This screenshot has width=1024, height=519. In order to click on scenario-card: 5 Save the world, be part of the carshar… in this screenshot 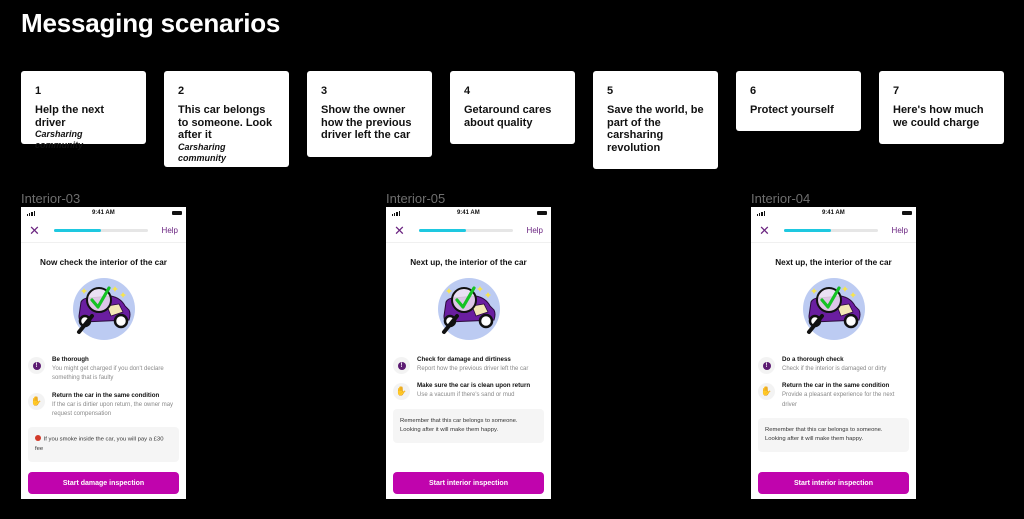, I will do `click(655, 120)`.